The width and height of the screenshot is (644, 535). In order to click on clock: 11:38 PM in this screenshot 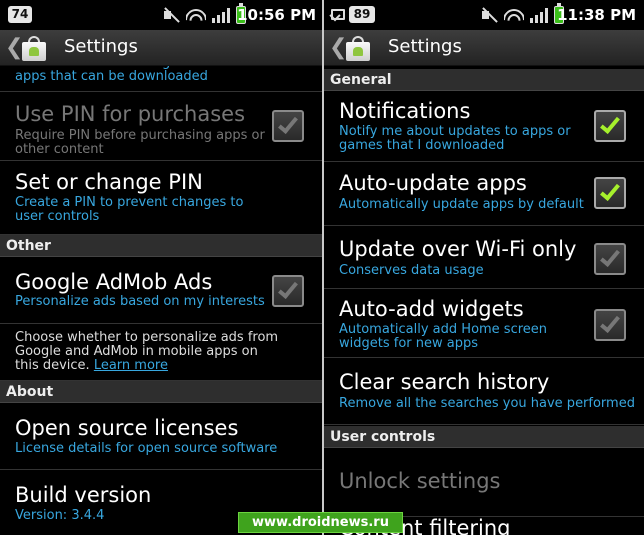, I will do `click(596, 15)`.